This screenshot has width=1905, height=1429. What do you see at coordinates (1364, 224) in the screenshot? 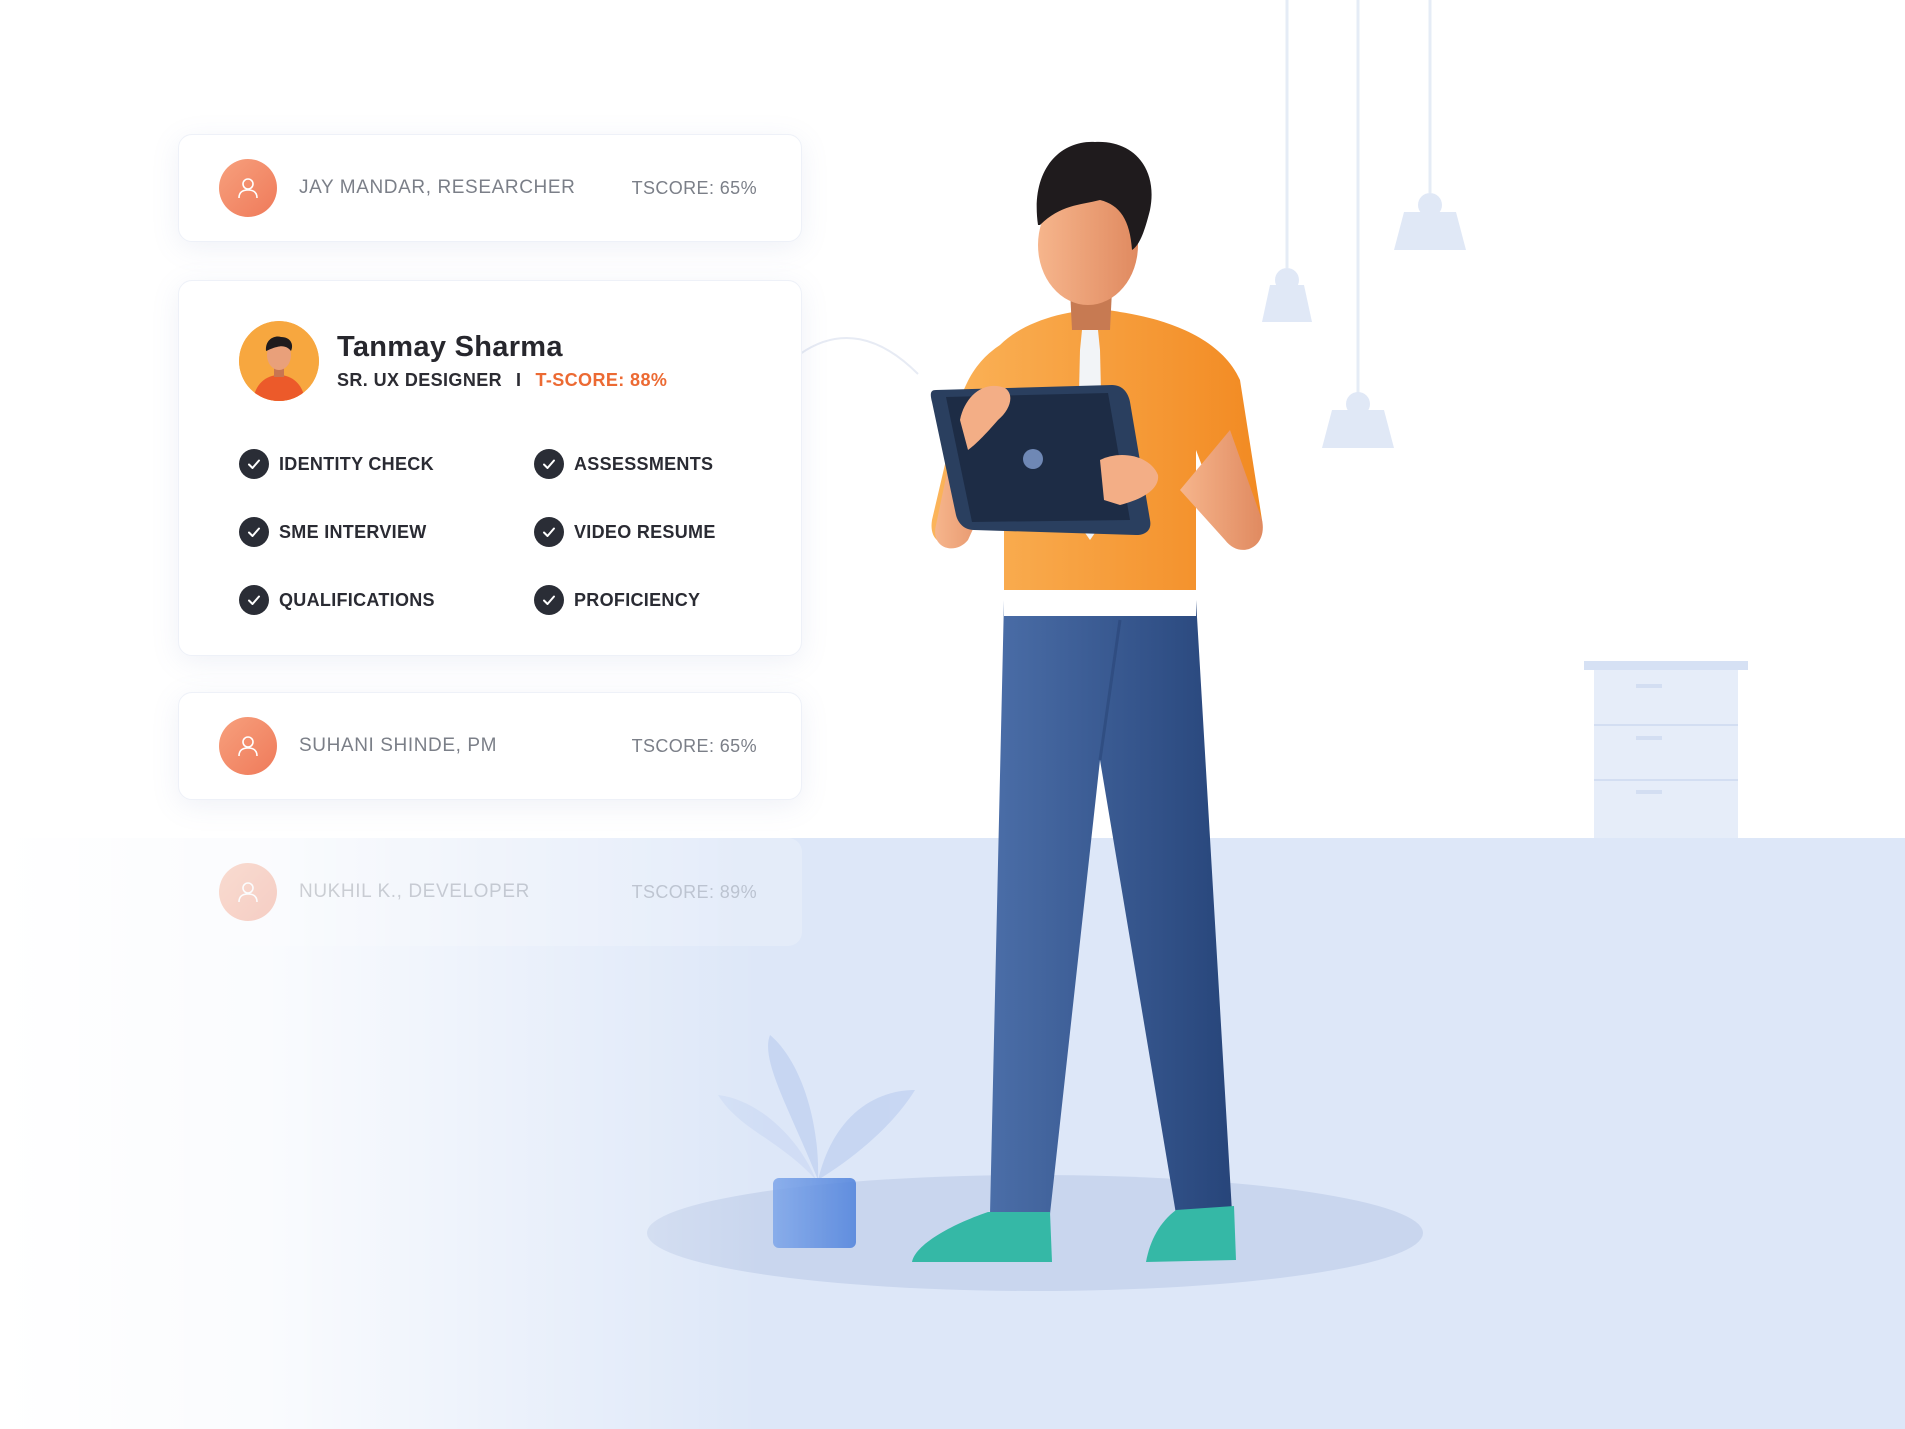
I see `pendant-lamps` at bounding box center [1364, 224].